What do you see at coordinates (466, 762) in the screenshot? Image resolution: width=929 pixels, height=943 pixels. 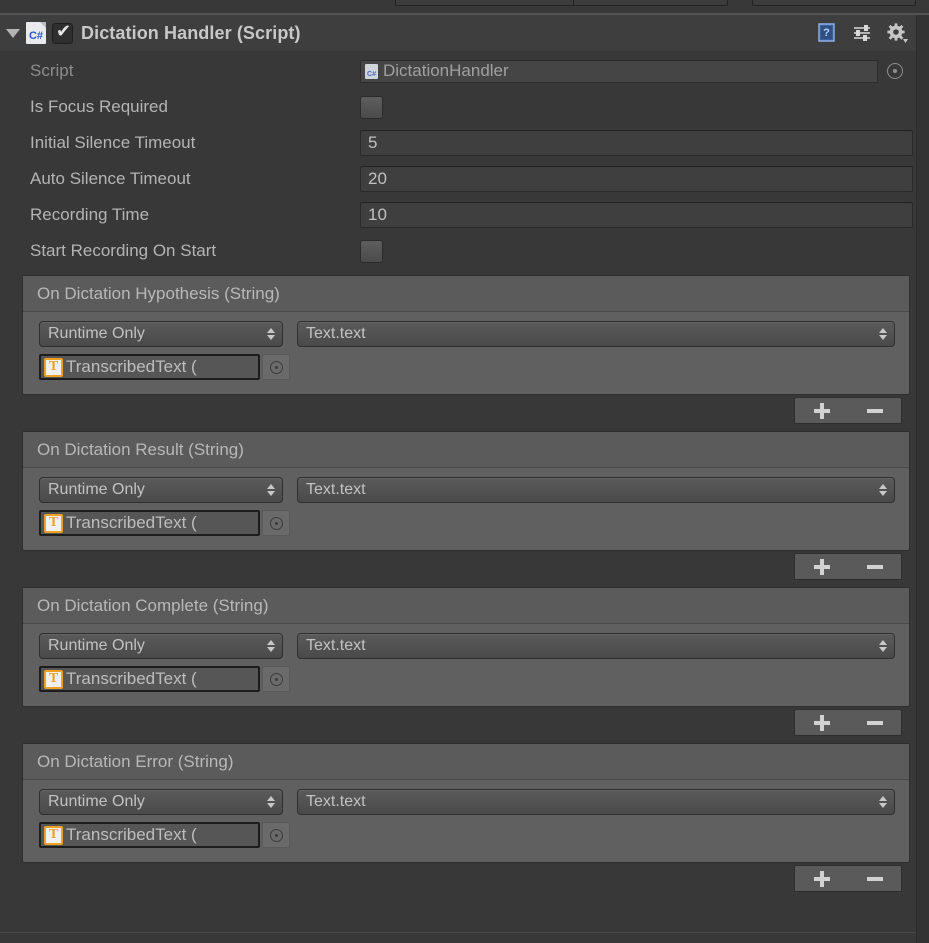 I see `unity-event-header: On Dictation Error (String)` at bounding box center [466, 762].